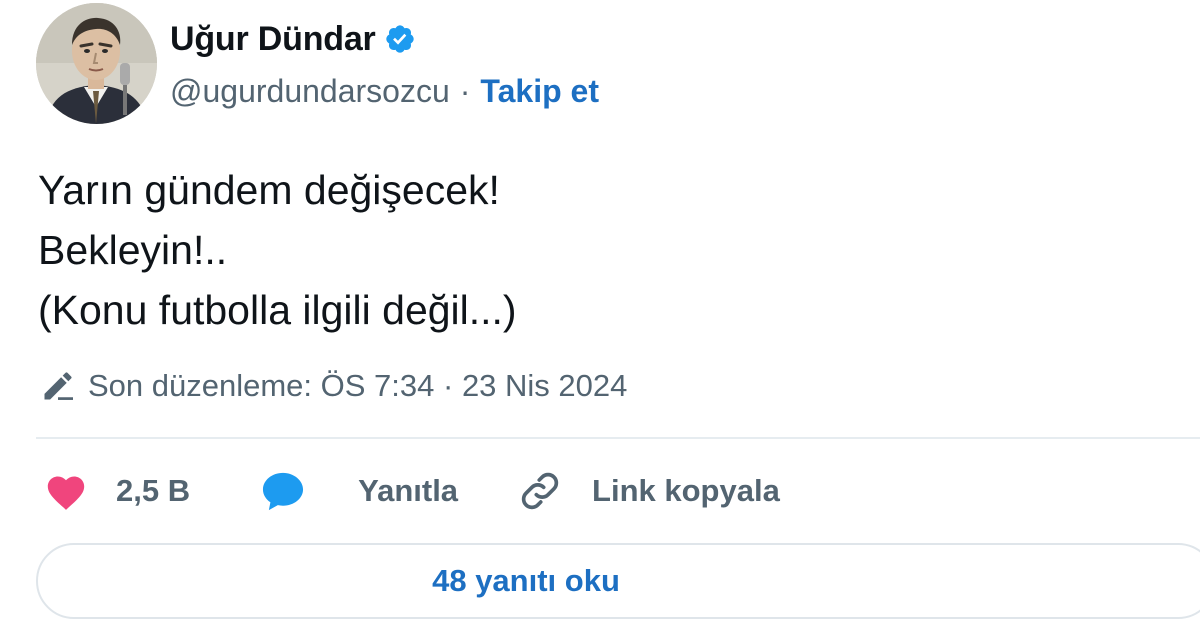 The image size is (1200, 628). What do you see at coordinates (408, 490) in the screenshot?
I see `reply-label: Yanıtla` at bounding box center [408, 490].